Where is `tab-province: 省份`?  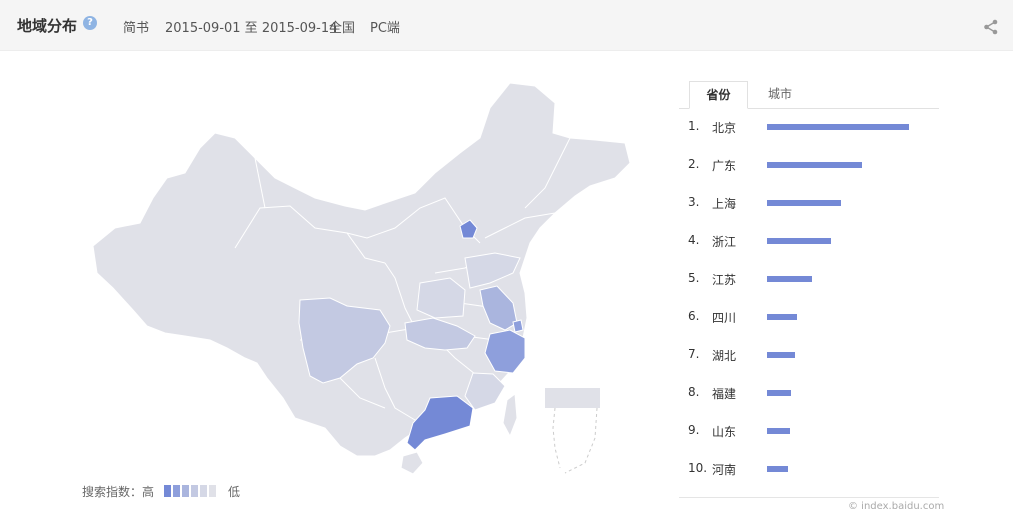 tab-province: 省份 is located at coordinates (718, 95).